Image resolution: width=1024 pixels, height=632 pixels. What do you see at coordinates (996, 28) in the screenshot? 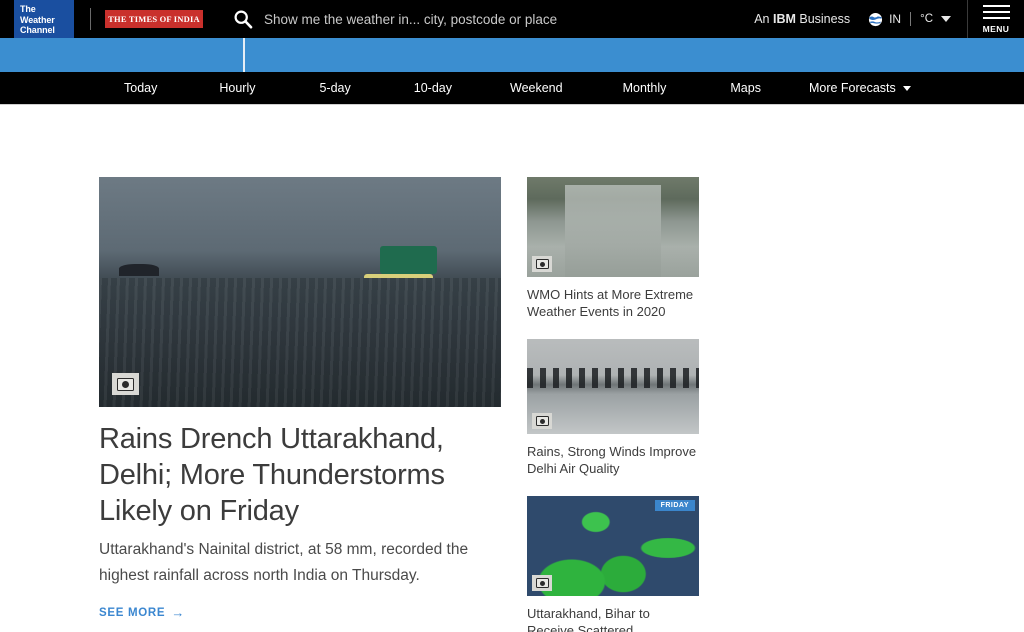
I see `menu-label: MENU` at bounding box center [996, 28].